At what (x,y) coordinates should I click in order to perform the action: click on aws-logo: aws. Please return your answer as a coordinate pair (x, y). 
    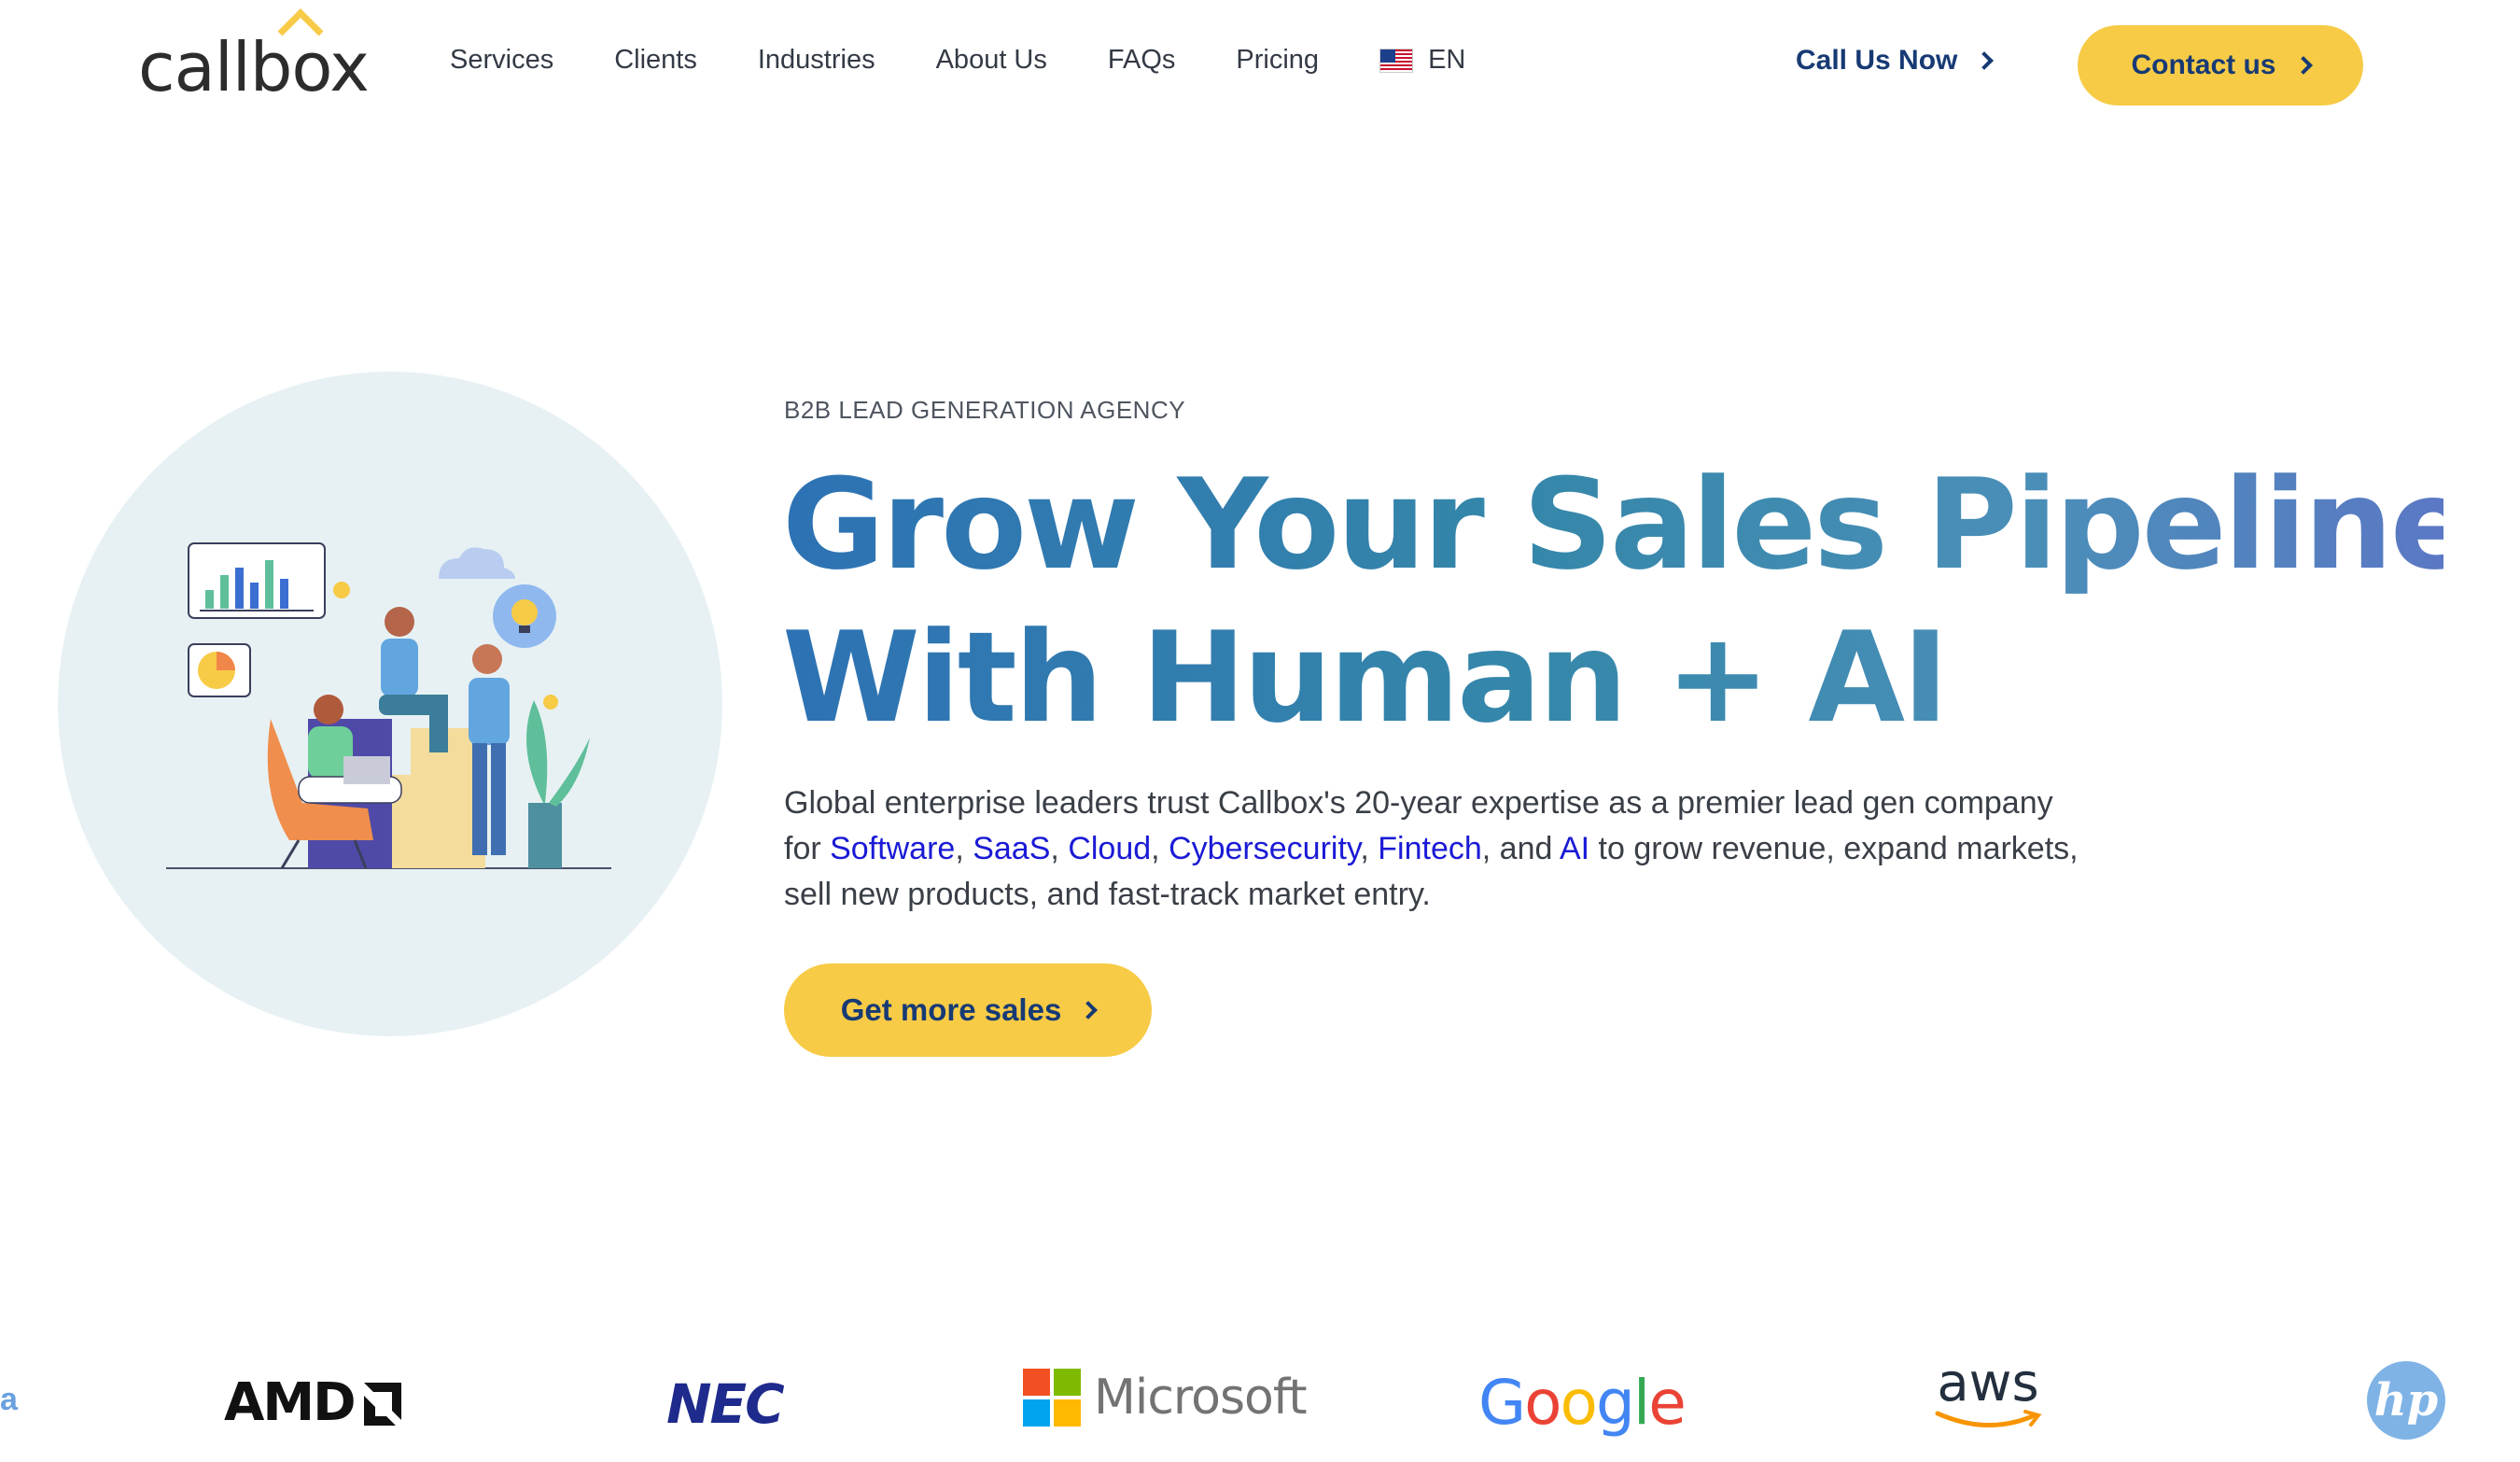
    Looking at the image, I should click on (1988, 1393).